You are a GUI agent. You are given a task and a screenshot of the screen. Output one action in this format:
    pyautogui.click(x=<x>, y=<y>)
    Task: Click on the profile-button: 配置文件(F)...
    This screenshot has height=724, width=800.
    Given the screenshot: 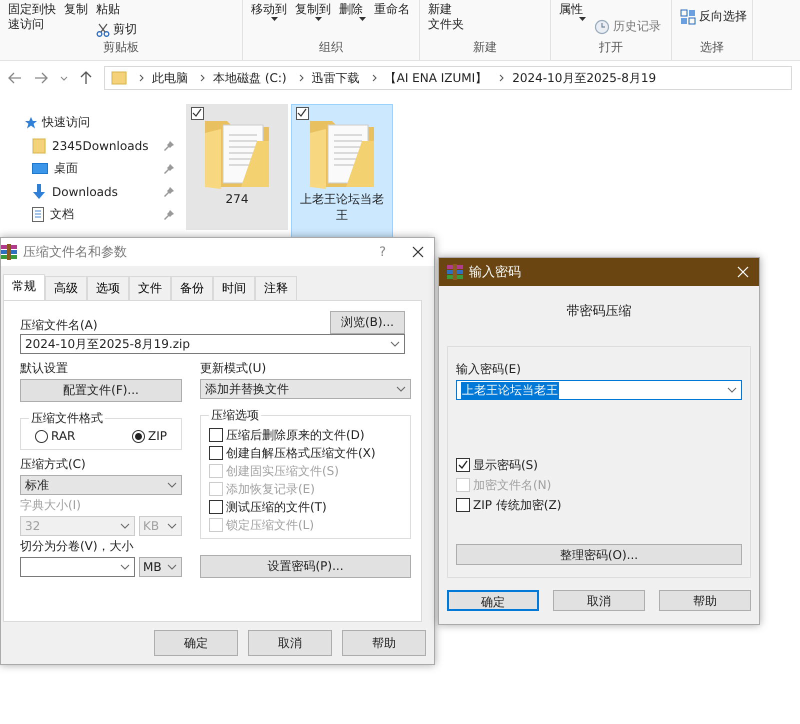 What is the action you would take?
    pyautogui.click(x=101, y=390)
    